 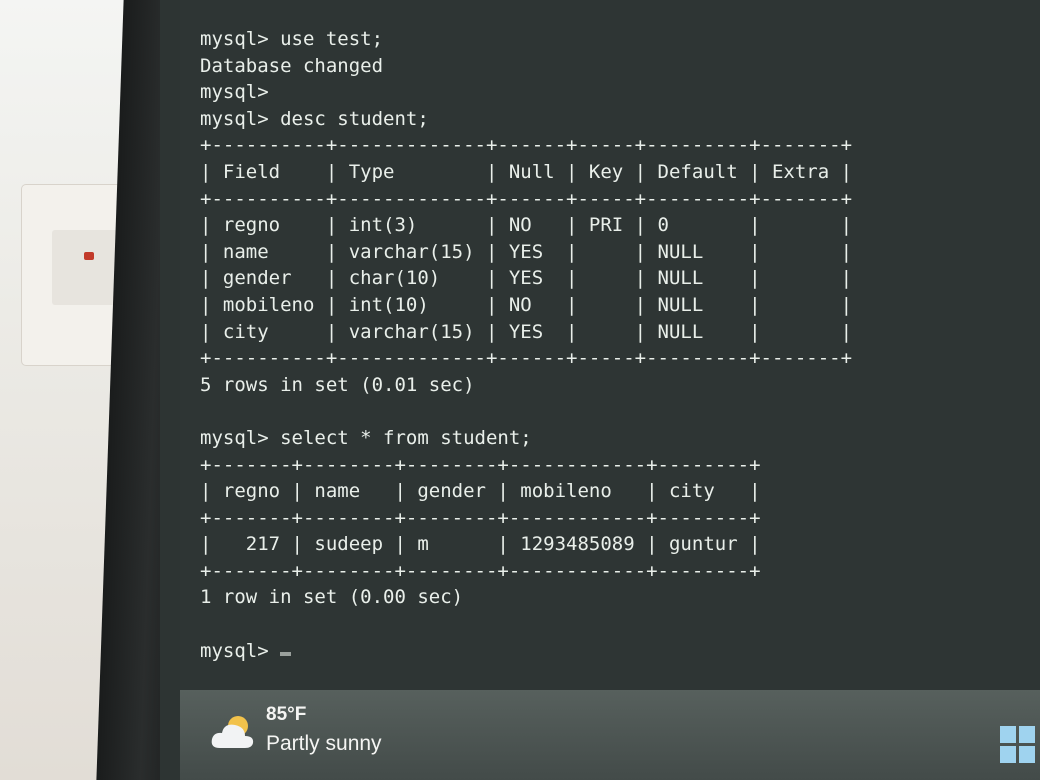 What do you see at coordinates (366, 437) in the screenshot?
I see `terminal-line: mysql> select * from student;` at bounding box center [366, 437].